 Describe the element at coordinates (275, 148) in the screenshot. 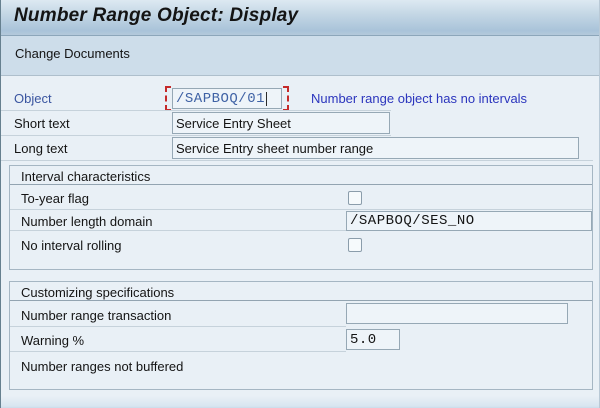

I see `long-text-value: Service Entry sheet number range` at that location.